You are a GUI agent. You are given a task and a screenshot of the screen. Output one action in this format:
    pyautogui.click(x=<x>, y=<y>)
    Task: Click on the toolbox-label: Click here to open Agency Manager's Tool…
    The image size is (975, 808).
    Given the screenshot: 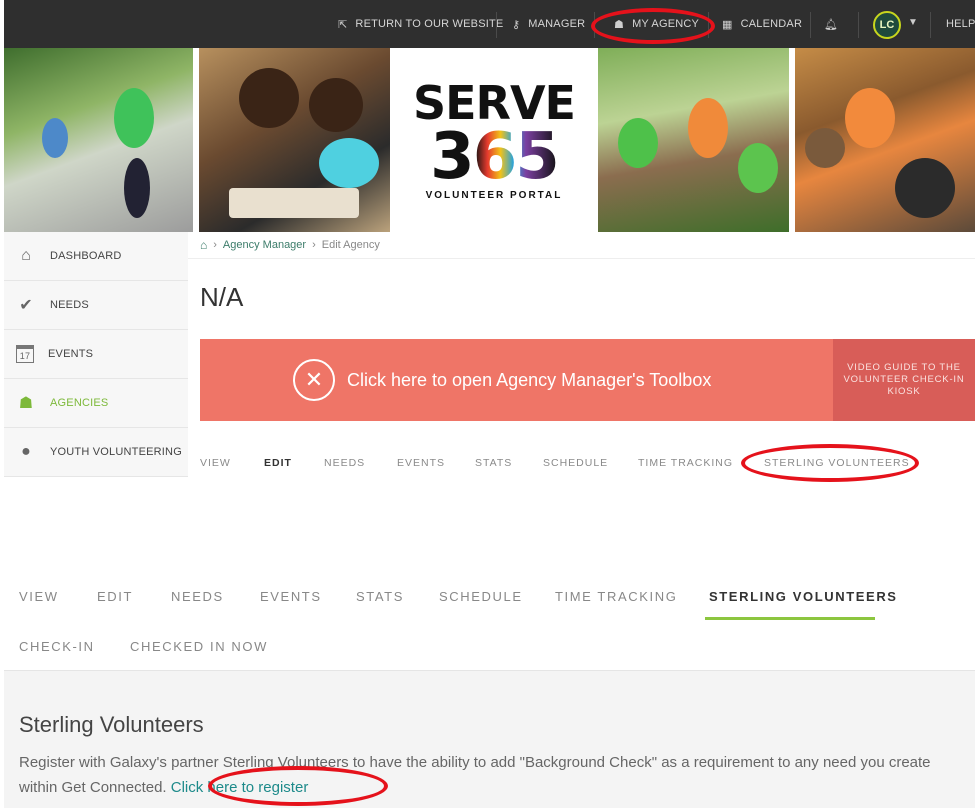 What is the action you would take?
    pyautogui.click(x=529, y=379)
    